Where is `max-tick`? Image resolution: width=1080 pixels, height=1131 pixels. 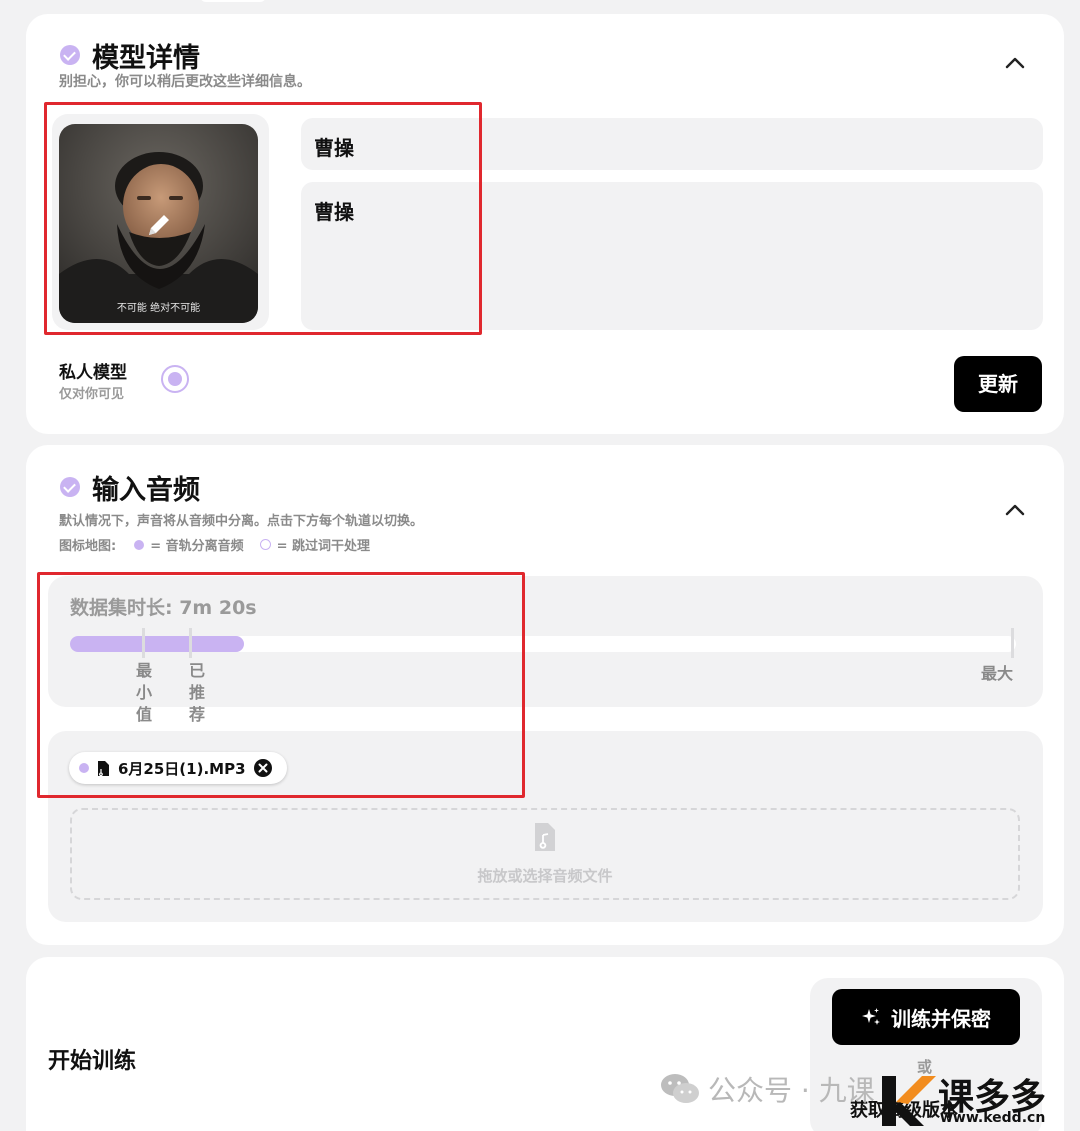
max-tick is located at coordinates (1012, 643).